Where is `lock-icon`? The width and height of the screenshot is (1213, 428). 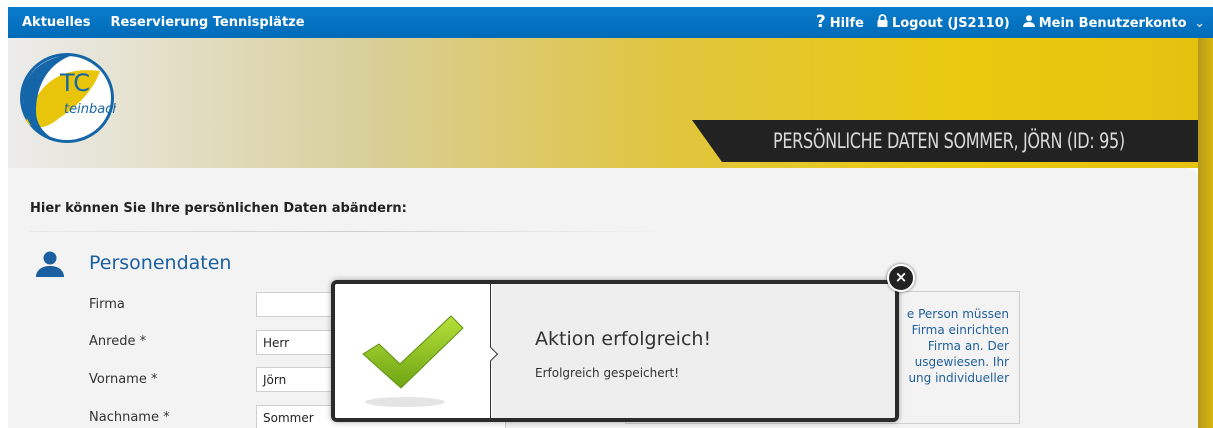
lock-icon is located at coordinates (882, 20).